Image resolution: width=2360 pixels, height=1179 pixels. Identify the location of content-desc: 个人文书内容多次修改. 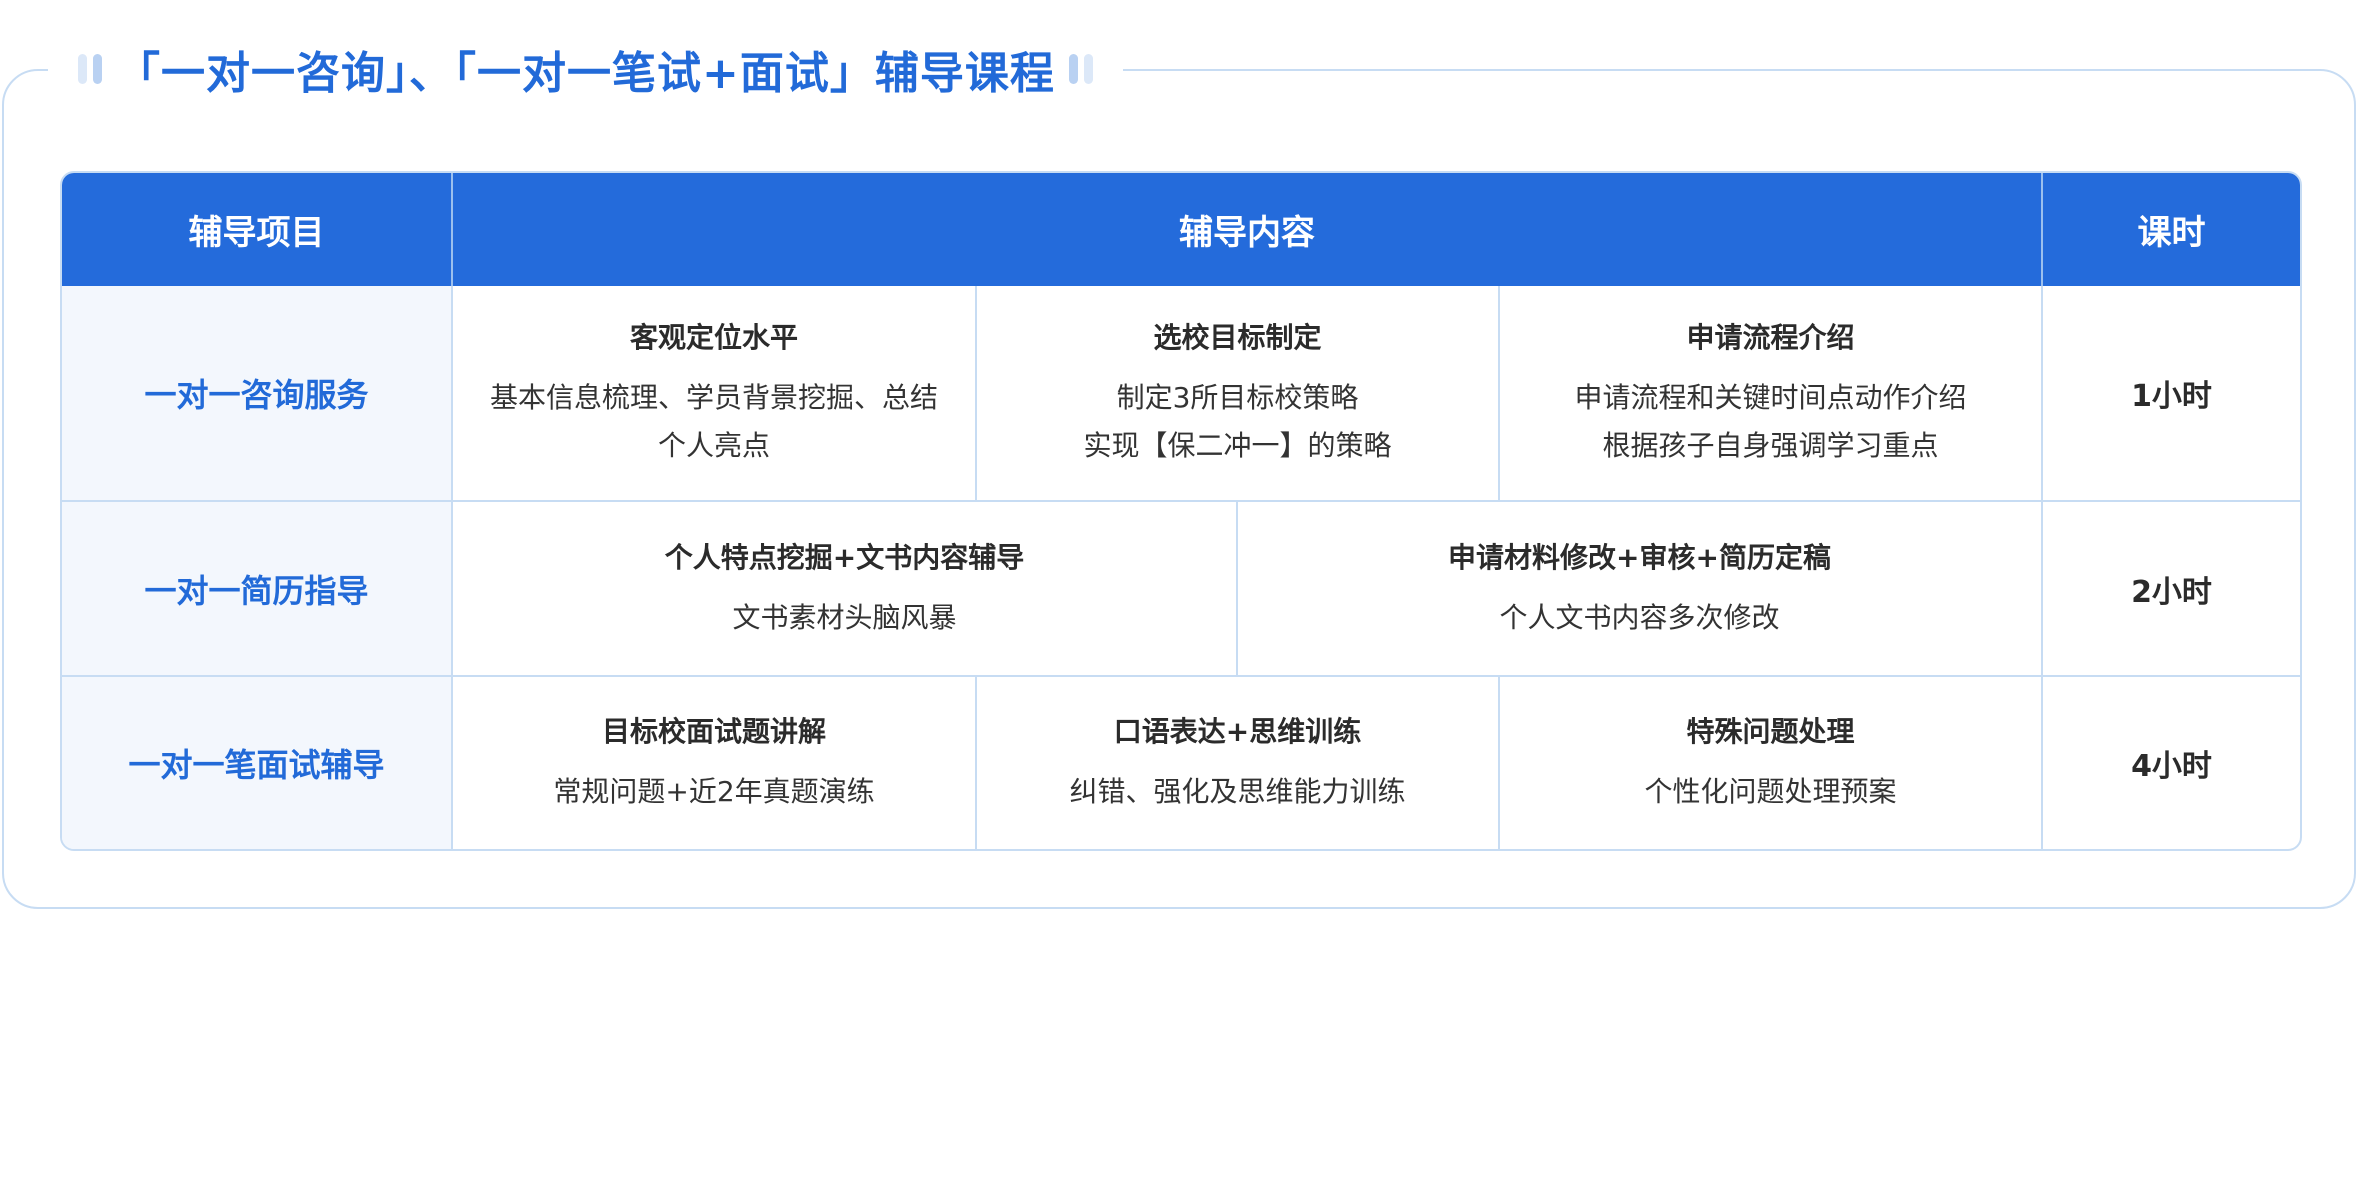
(1639, 618).